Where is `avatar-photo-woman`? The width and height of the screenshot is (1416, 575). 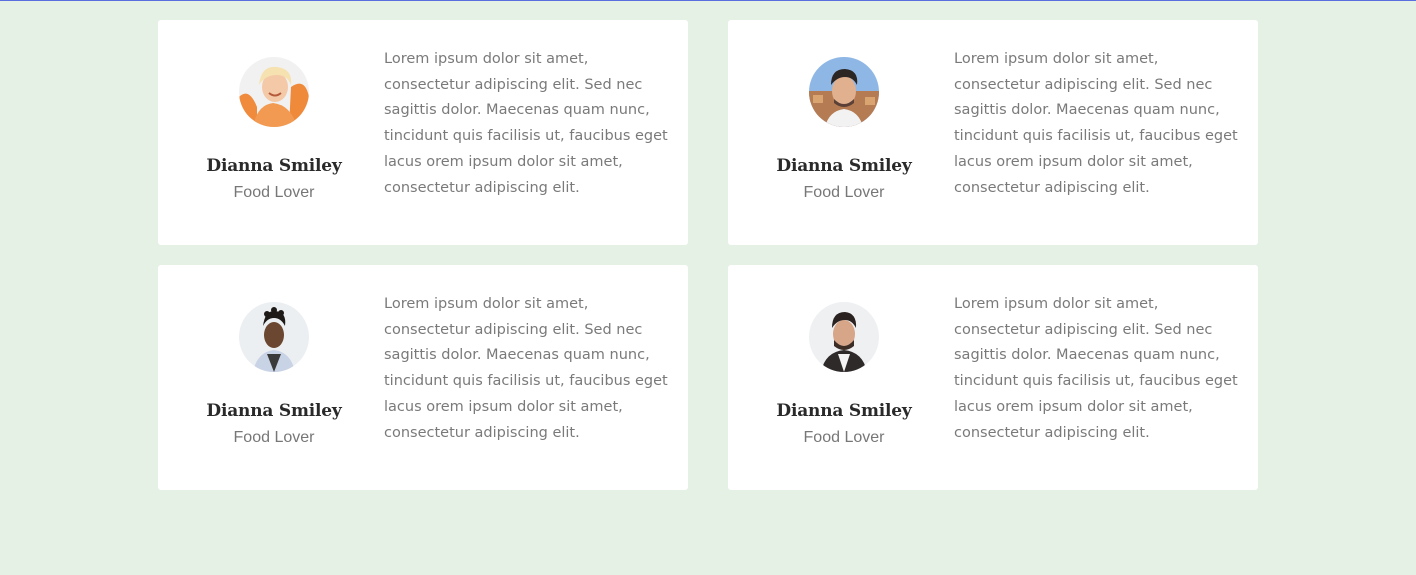
avatar-photo-woman is located at coordinates (274, 92).